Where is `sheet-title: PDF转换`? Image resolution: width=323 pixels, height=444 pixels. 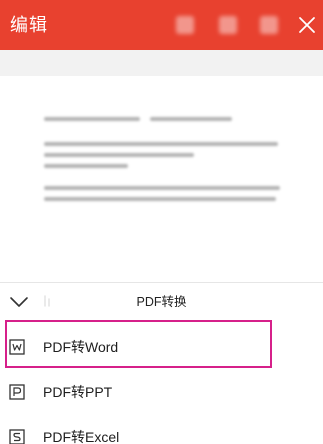 sheet-title: PDF转换 is located at coordinates (161, 302).